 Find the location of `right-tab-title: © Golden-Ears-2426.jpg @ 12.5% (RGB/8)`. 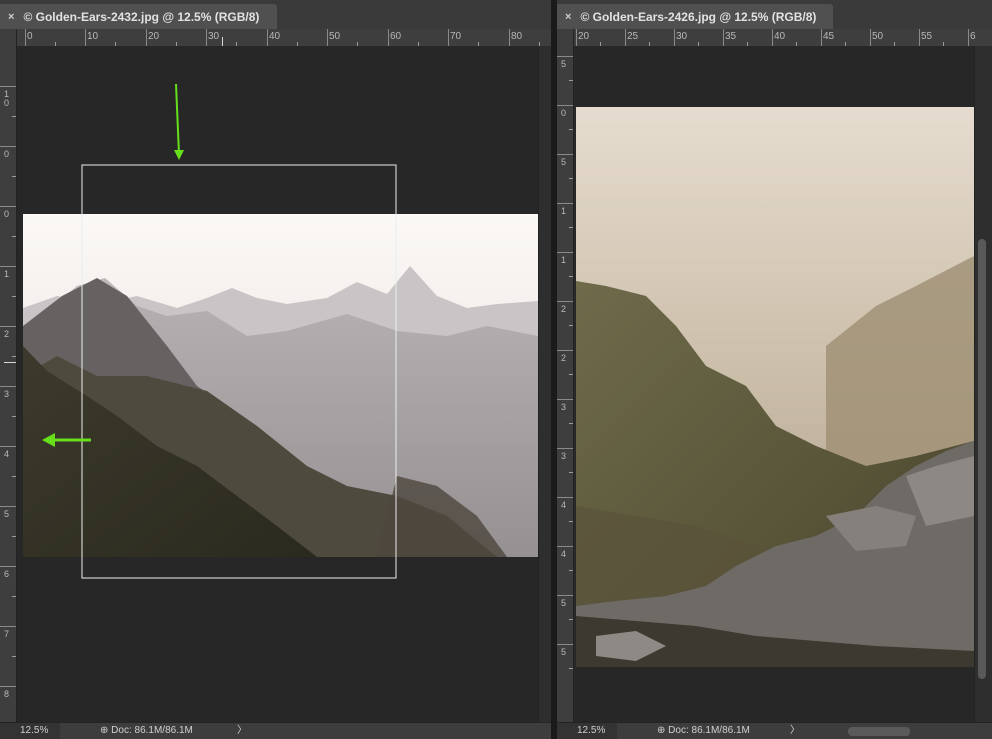

right-tab-title: © Golden-Ears-2426.jpg @ 12.5% (RGB/8) is located at coordinates (698, 16).